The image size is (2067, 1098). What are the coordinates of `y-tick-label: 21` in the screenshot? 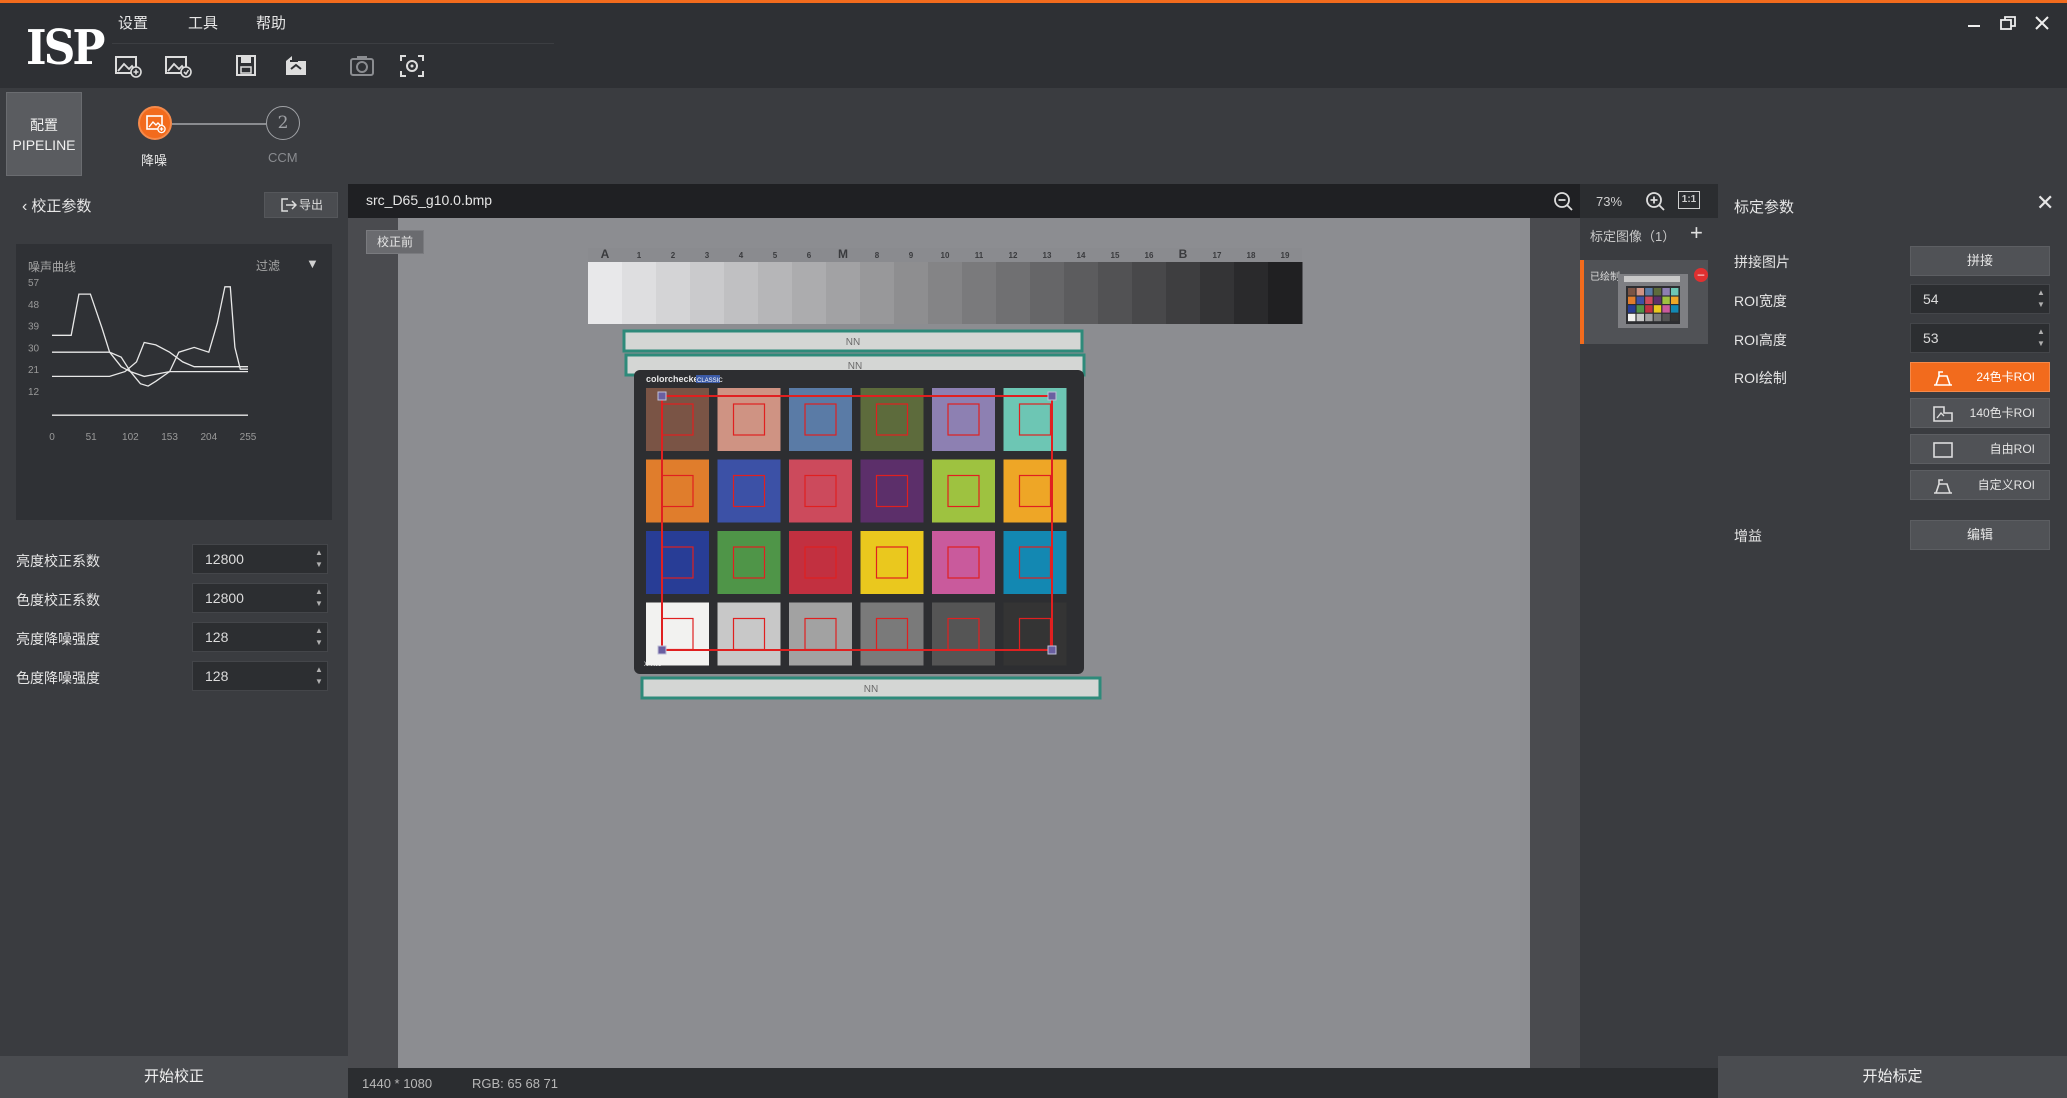 It's located at (34, 370).